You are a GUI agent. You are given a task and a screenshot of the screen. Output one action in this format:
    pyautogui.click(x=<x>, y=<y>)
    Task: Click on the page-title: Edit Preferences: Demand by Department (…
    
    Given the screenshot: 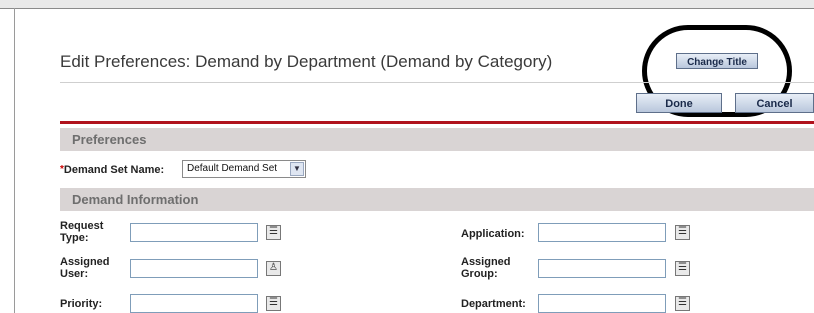 What is the action you would take?
    pyautogui.click(x=306, y=61)
    